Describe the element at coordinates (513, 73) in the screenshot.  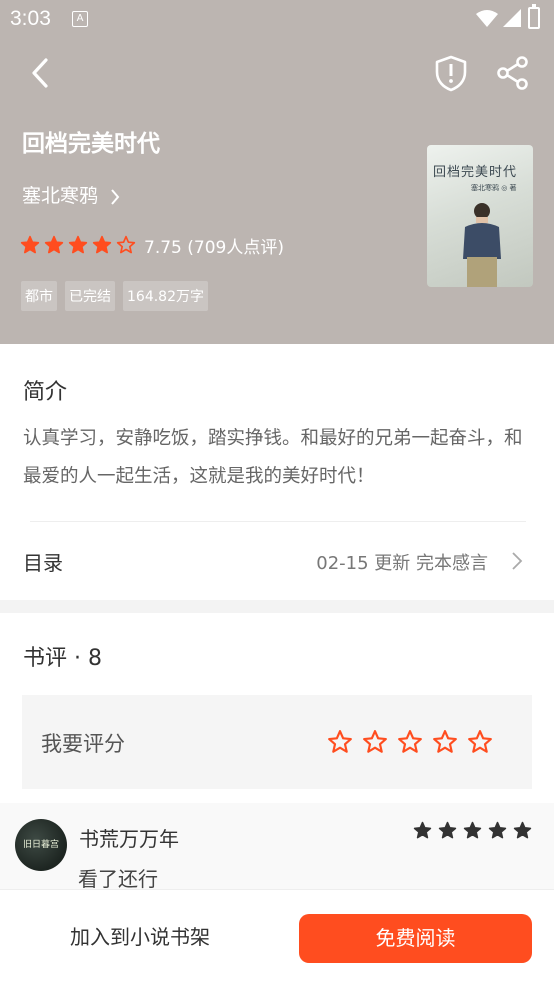
I see `share-icon` at that location.